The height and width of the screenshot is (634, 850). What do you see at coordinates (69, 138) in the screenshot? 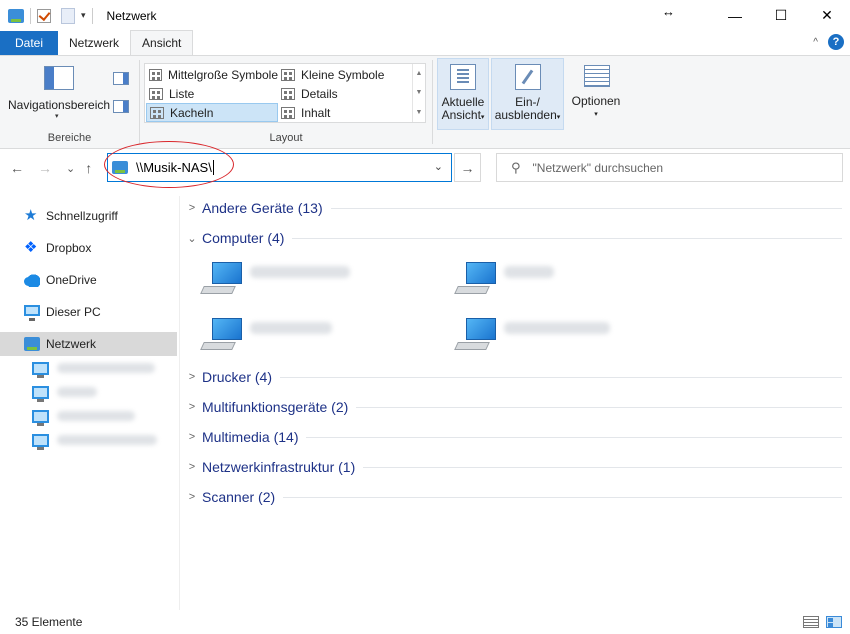
I see `group-label-bereiche: Bereiche` at bounding box center [69, 138].